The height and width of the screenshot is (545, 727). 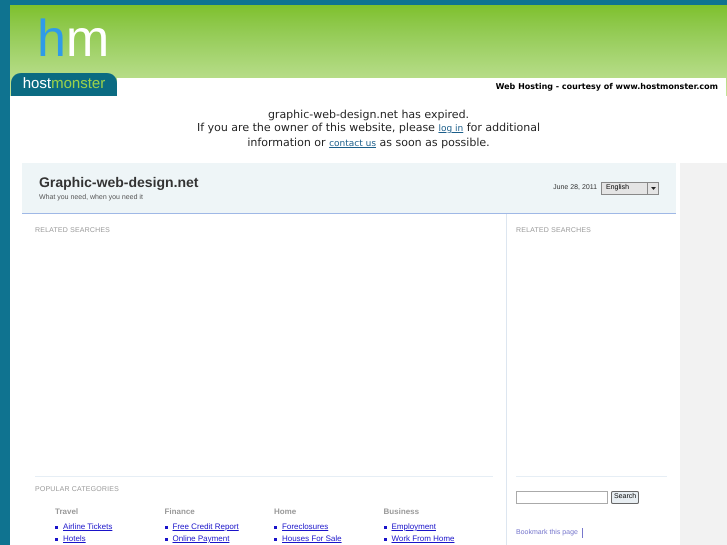 I want to click on category-link: Online Payment, so click(x=201, y=539).